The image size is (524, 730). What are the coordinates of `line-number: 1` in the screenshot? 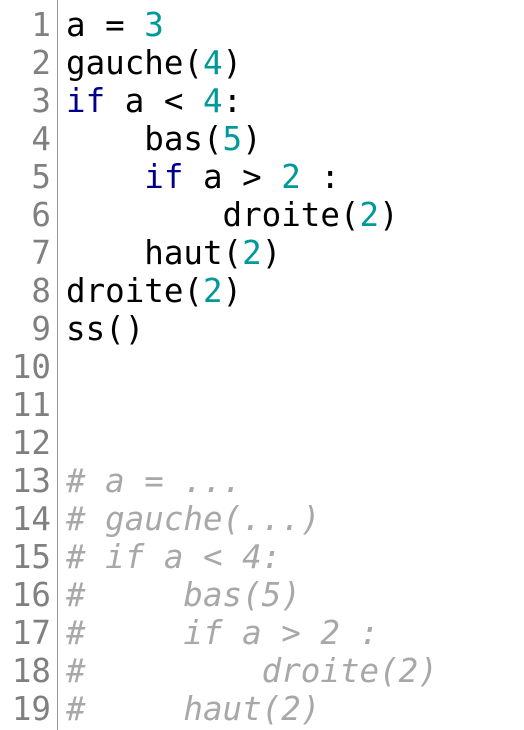 It's located at (41, 25).